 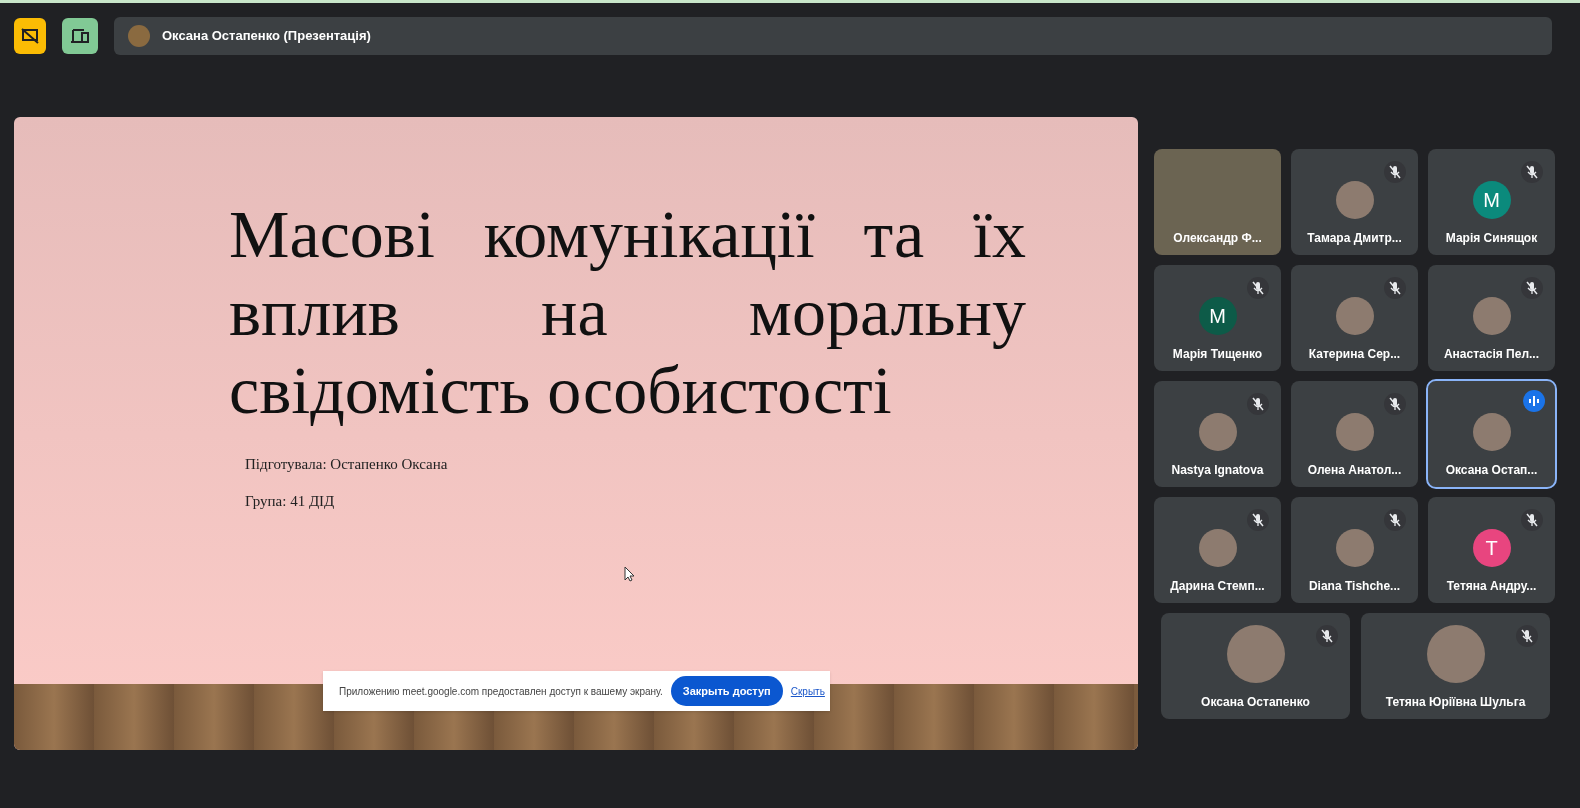 I want to click on devices-button, so click(x=80, y=36).